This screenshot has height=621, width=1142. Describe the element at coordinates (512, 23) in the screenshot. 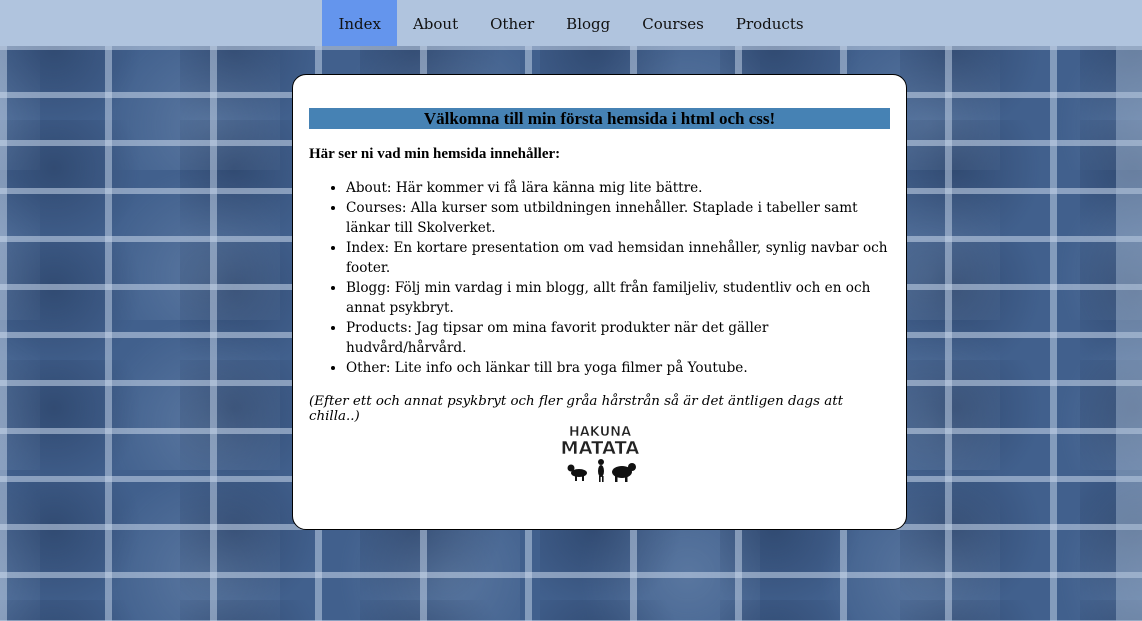

I see `nav-item-other: Other` at that location.